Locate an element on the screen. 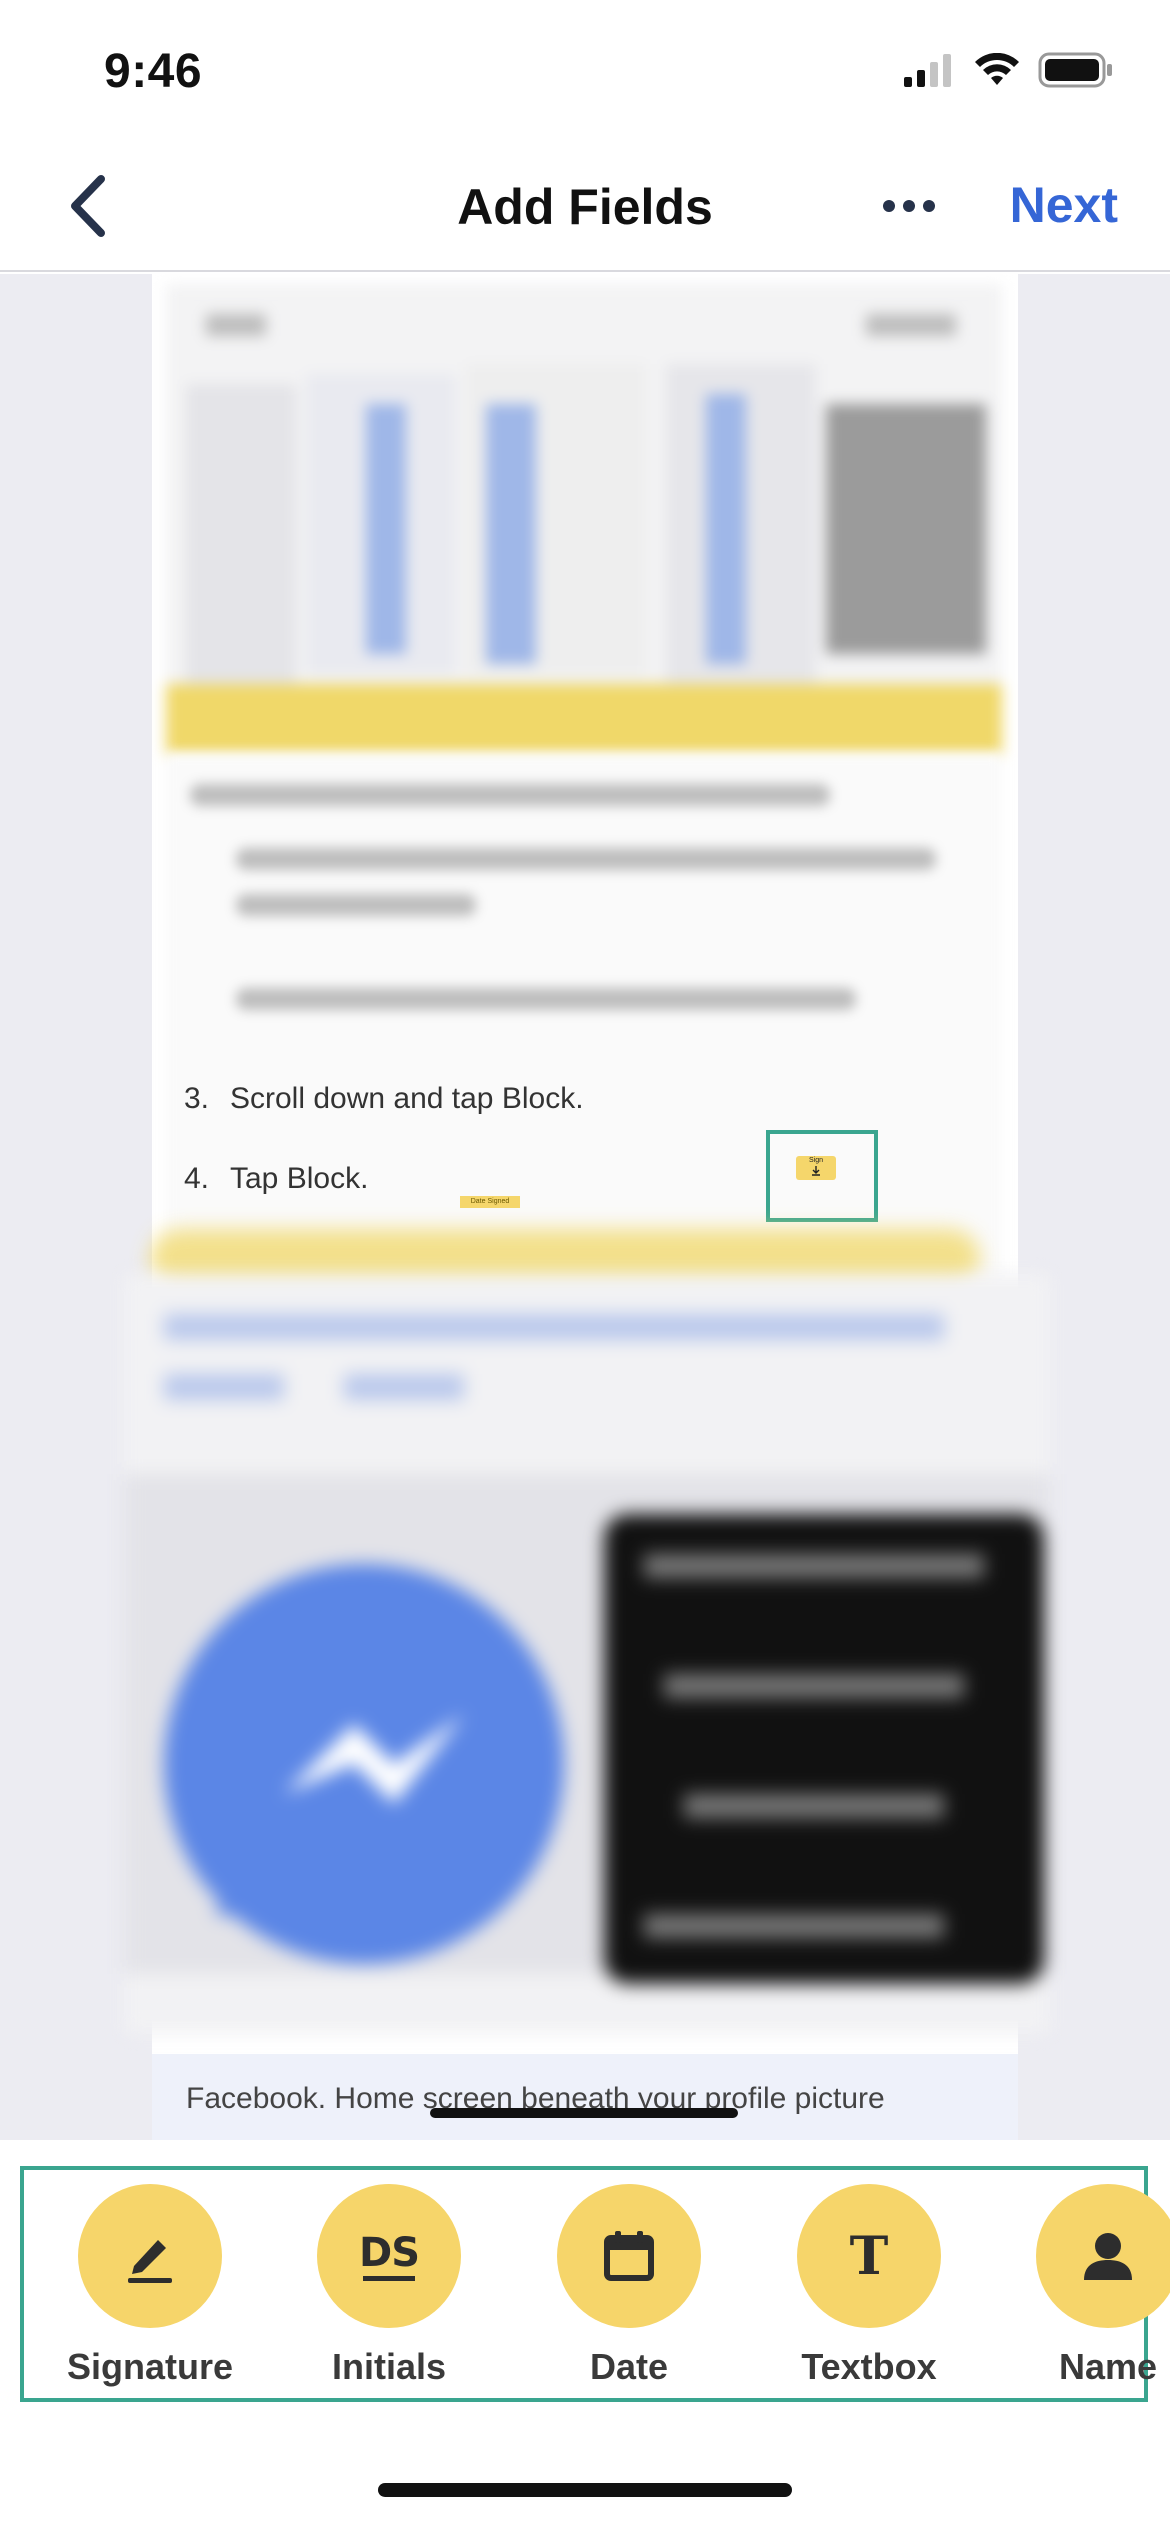 Image resolution: width=1170 pixels, height=2532 pixels. step-item-4: 4. Tap Block. is located at coordinates (276, 1179).